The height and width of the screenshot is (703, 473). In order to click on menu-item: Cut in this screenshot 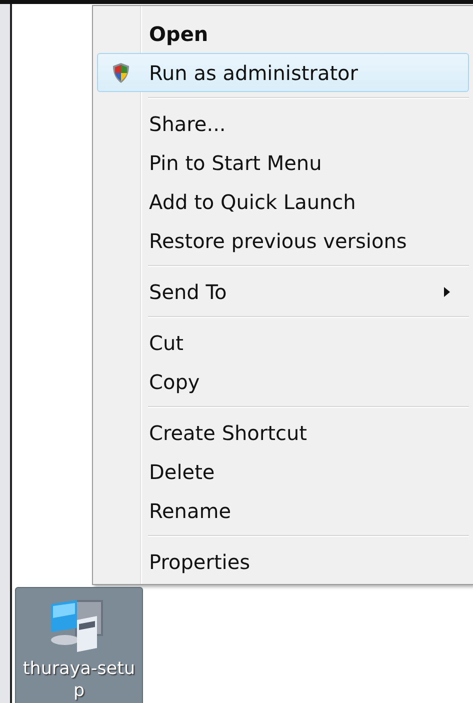, I will do `click(283, 342)`.